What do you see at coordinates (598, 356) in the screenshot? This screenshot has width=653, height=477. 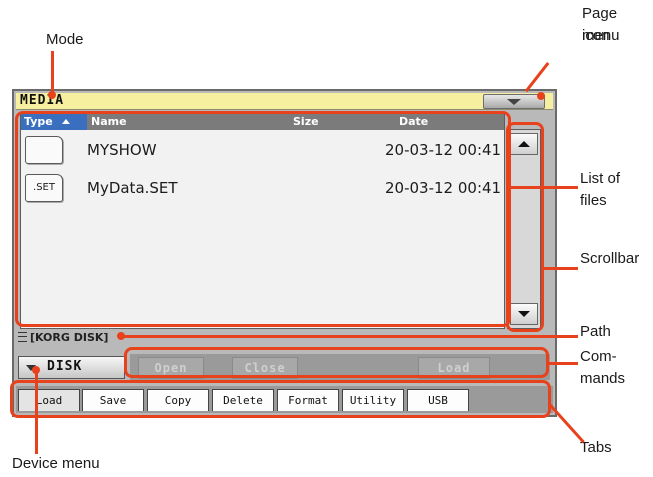 I see `callout-commands-1: Com-` at bounding box center [598, 356].